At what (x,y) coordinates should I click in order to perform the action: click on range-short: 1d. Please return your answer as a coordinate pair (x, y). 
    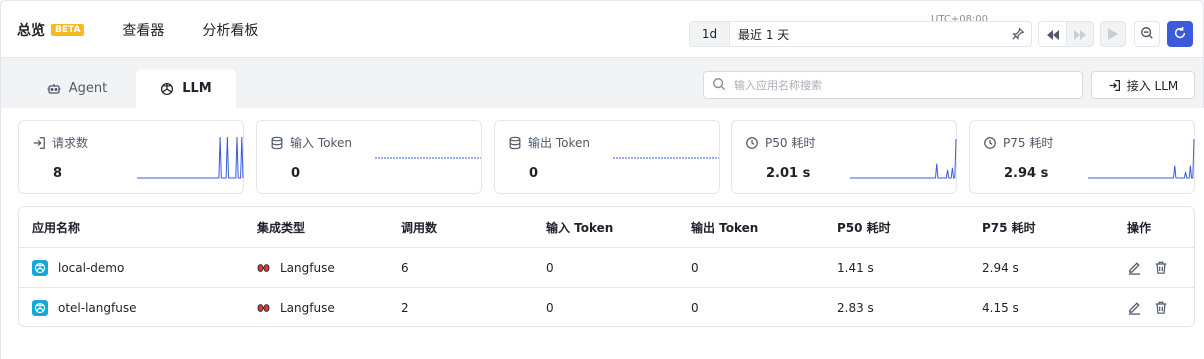
    Looking at the image, I should click on (710, 34).